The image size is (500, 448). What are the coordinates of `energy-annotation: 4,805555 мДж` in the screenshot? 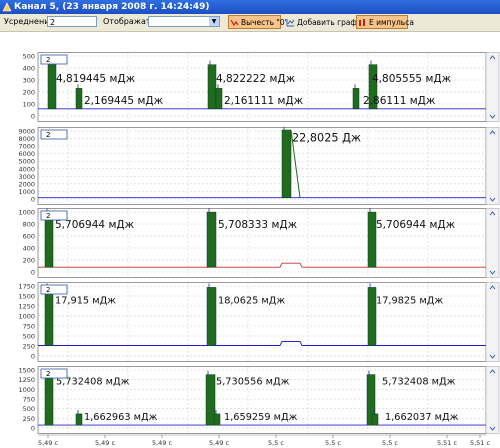 It's located at (412, 79).